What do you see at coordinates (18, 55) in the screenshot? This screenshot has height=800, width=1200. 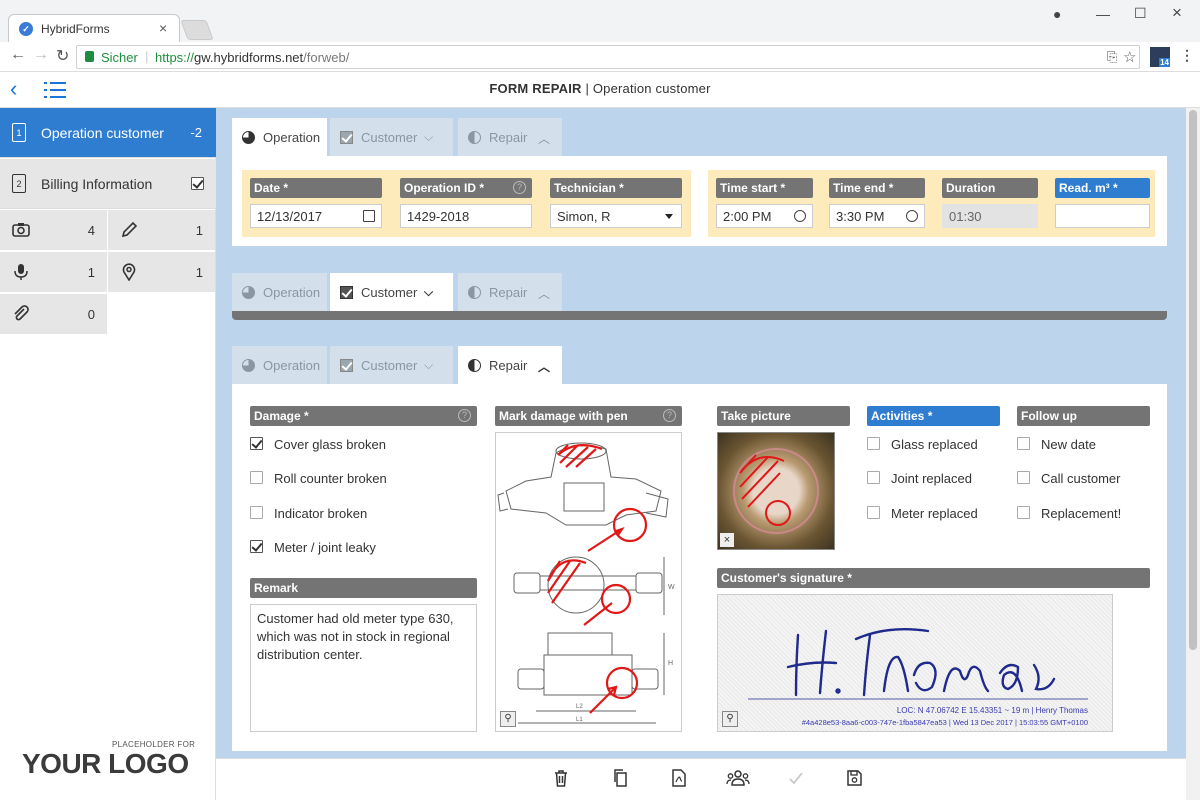 I see `back-arrow-icon: ←` at bounding box center [18, 55].